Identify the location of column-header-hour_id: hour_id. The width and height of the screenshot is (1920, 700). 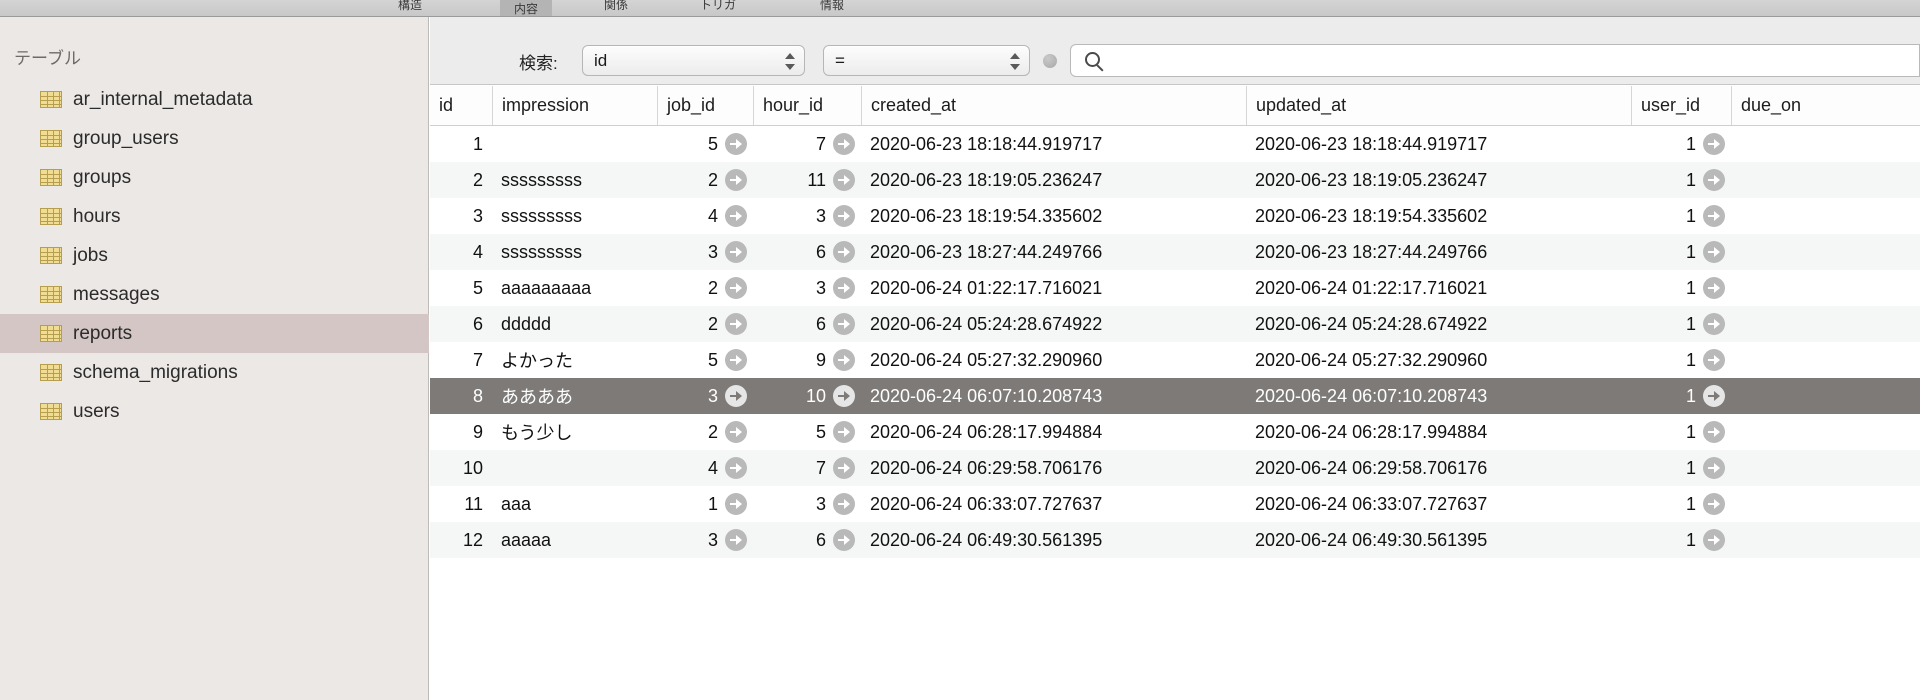
(807, 105).